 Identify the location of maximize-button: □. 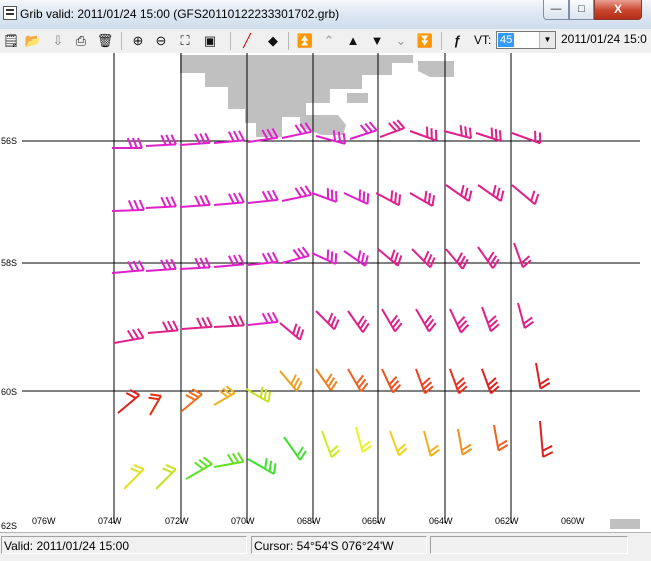
(581, 10).